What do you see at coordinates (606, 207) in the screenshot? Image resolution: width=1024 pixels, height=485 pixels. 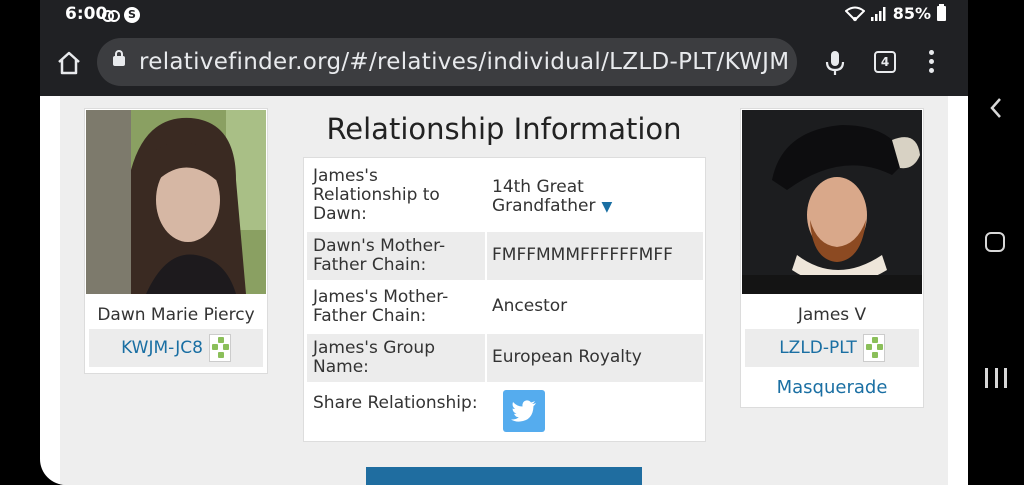 I see `dropdown-arrow-icon: ▼` at bounding box center [606, 207].